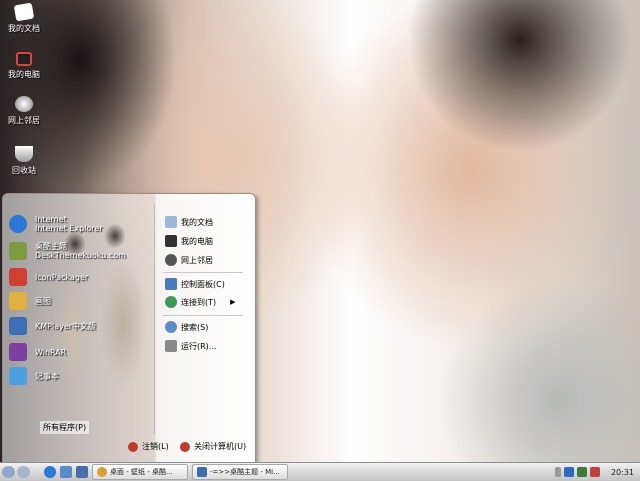 The width and height of the screenshot is (640, 481). I want to click on start-item-kmplayer: KMPlayer中文版, so click(81, 326).